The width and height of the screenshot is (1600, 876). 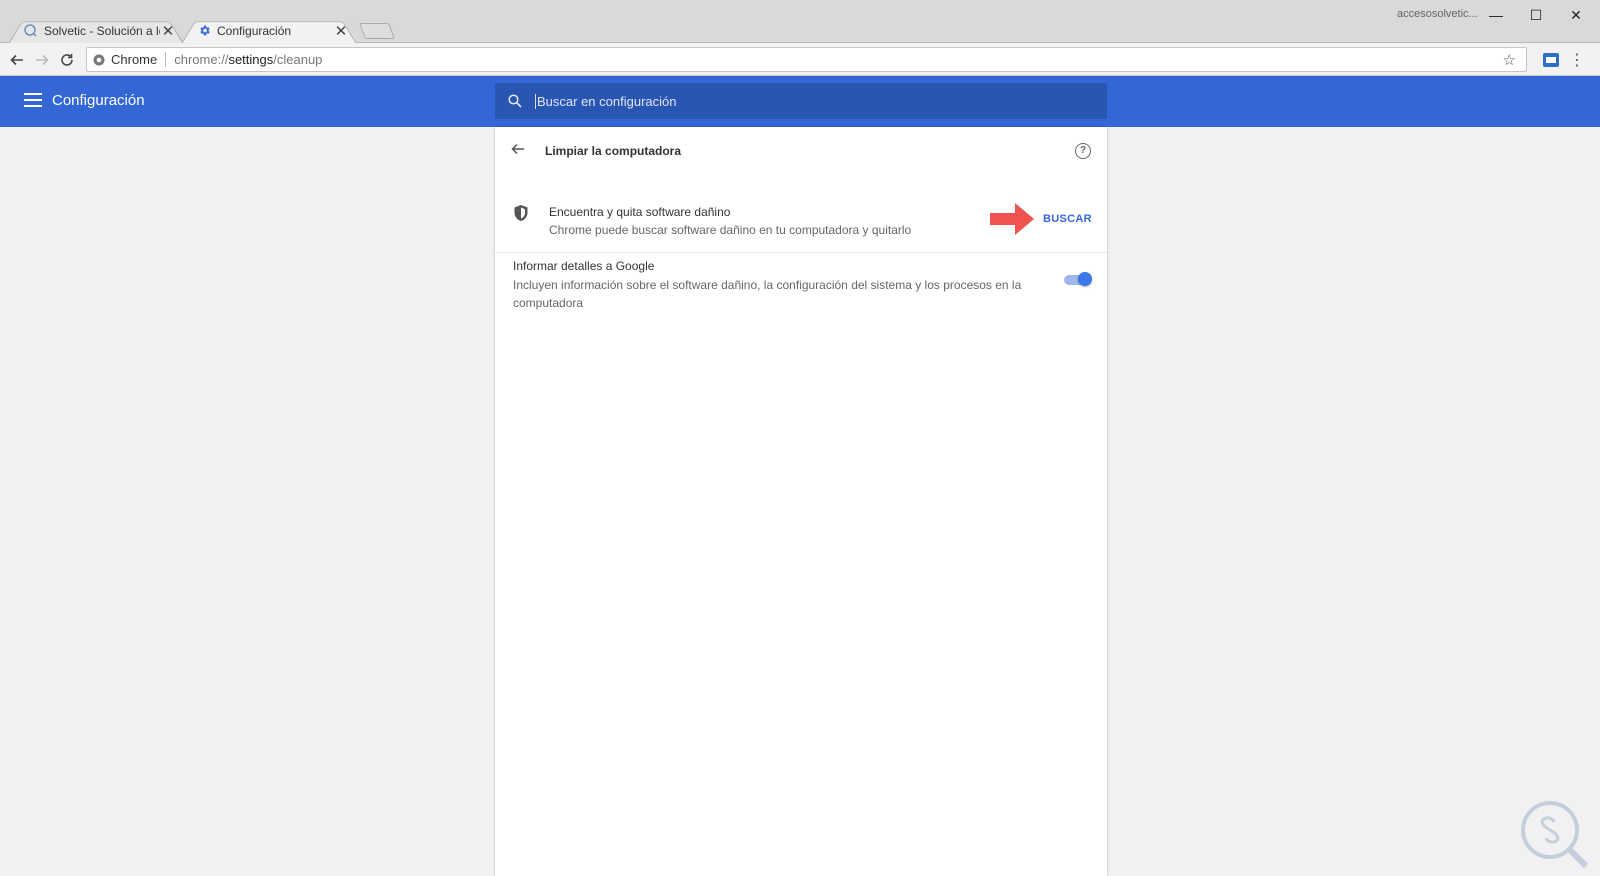 What do you see at coordinates (1555, 837) in the screenshot?
I see `solvetic-logo` at bounding box center [1555, 837].